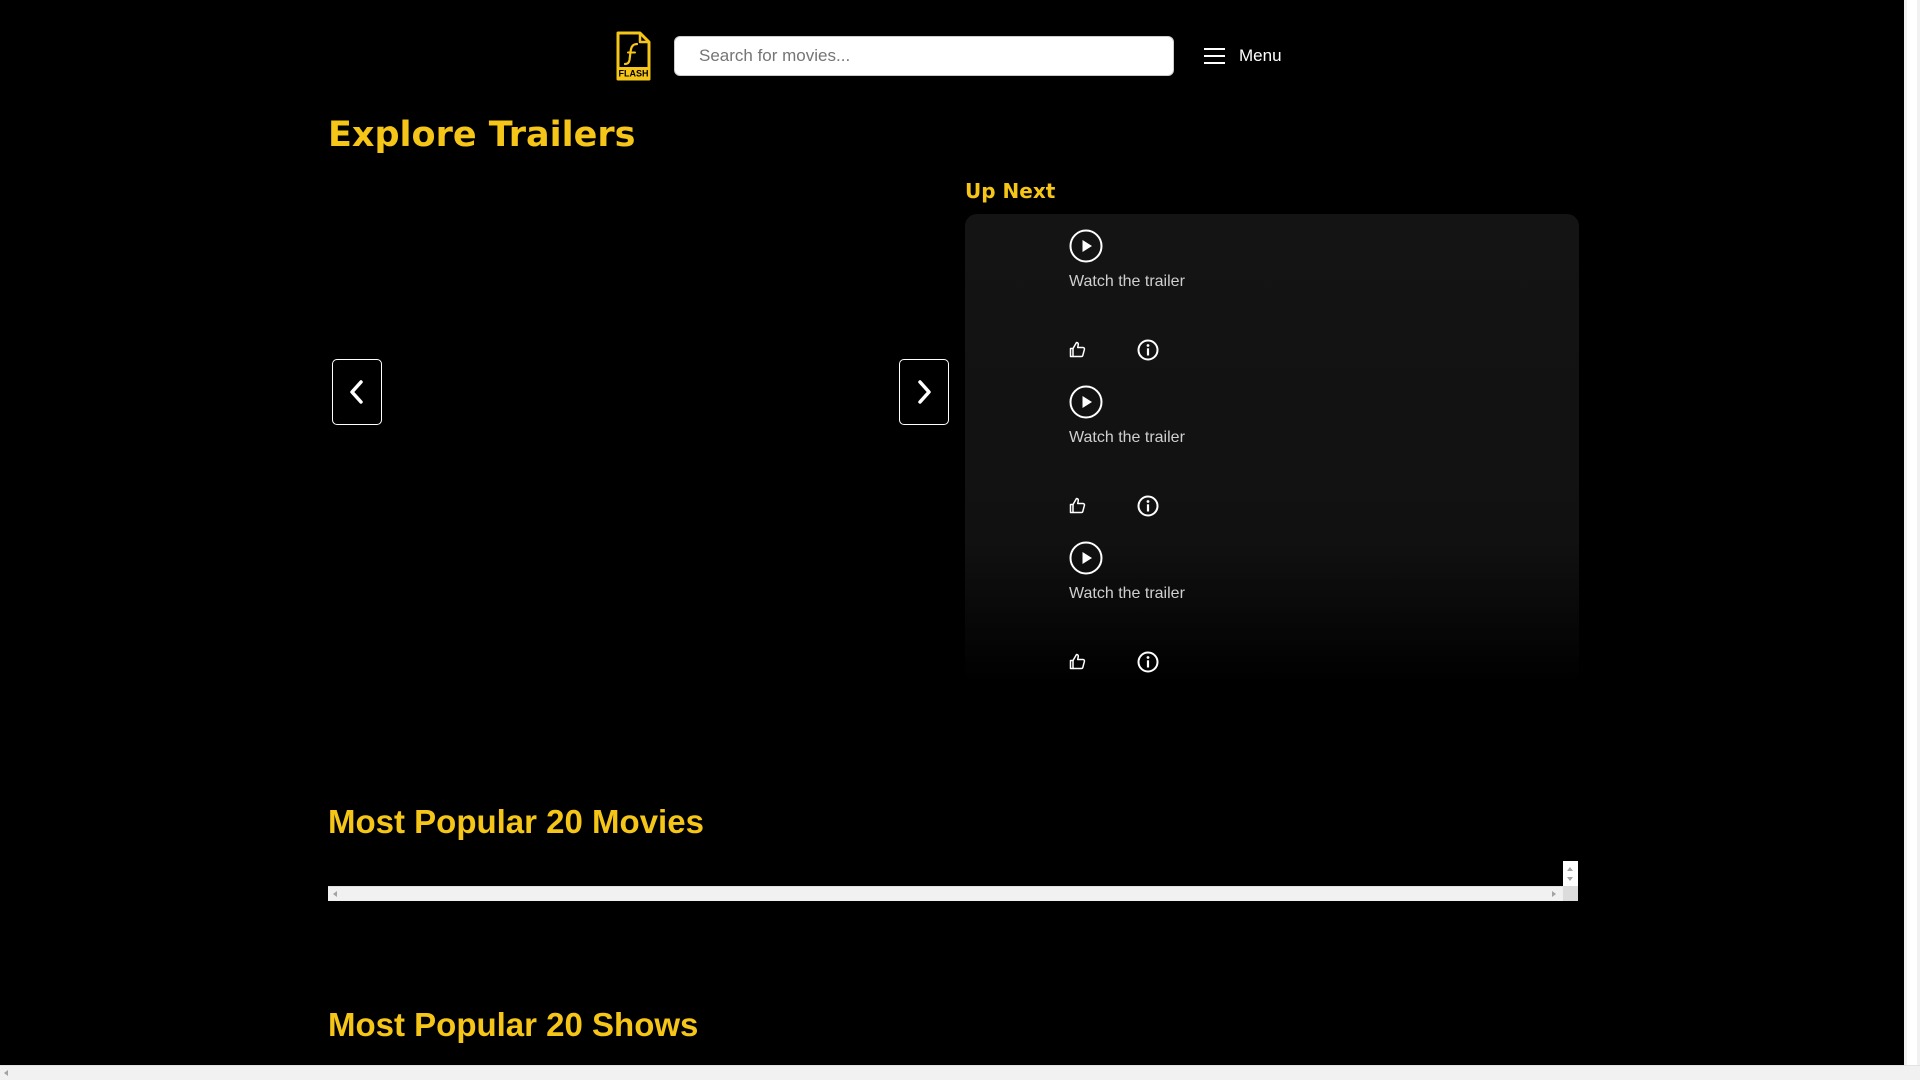  I want to click on window-scroll-thumb, so click(1912, 532).